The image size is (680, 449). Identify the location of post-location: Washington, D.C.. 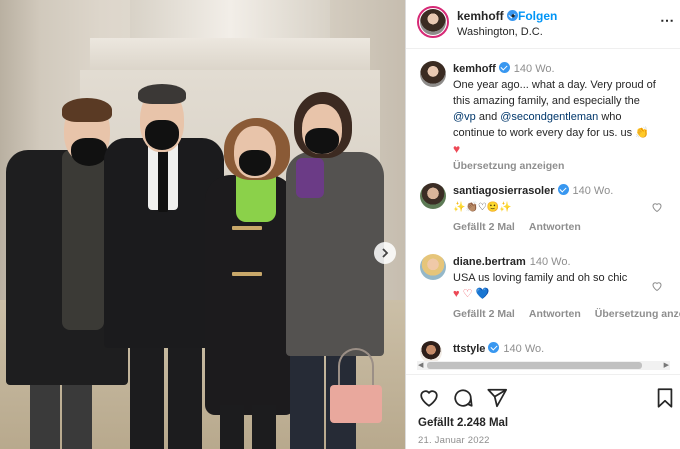
(500, 32).